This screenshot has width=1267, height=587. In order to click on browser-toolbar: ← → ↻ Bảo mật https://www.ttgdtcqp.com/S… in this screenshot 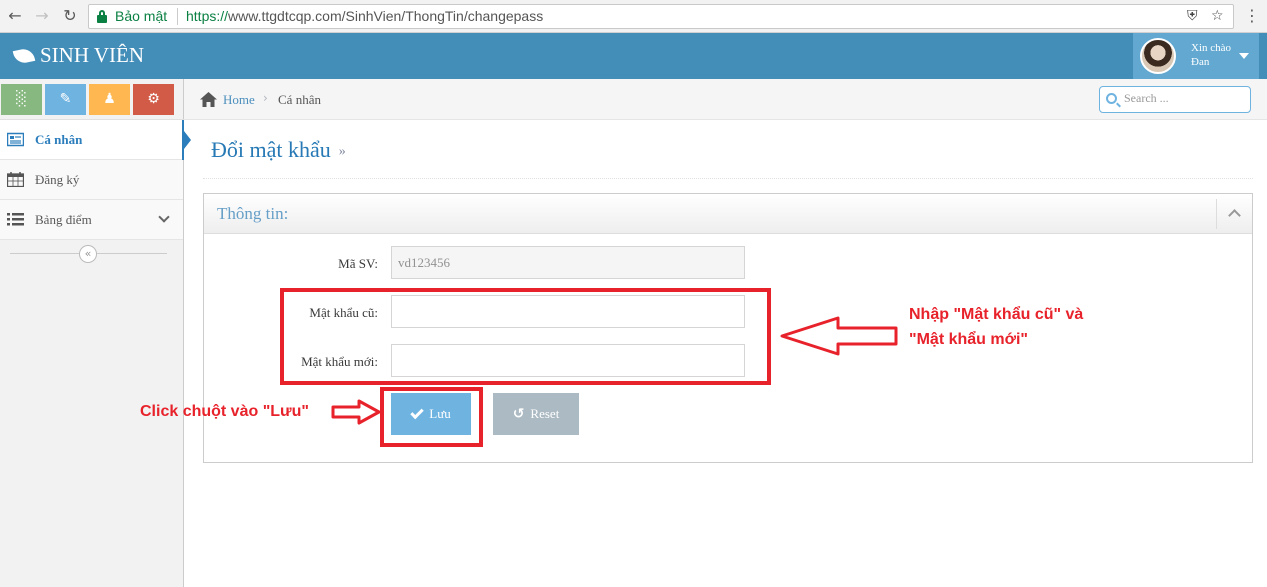, I will do `click(633, 16)`.